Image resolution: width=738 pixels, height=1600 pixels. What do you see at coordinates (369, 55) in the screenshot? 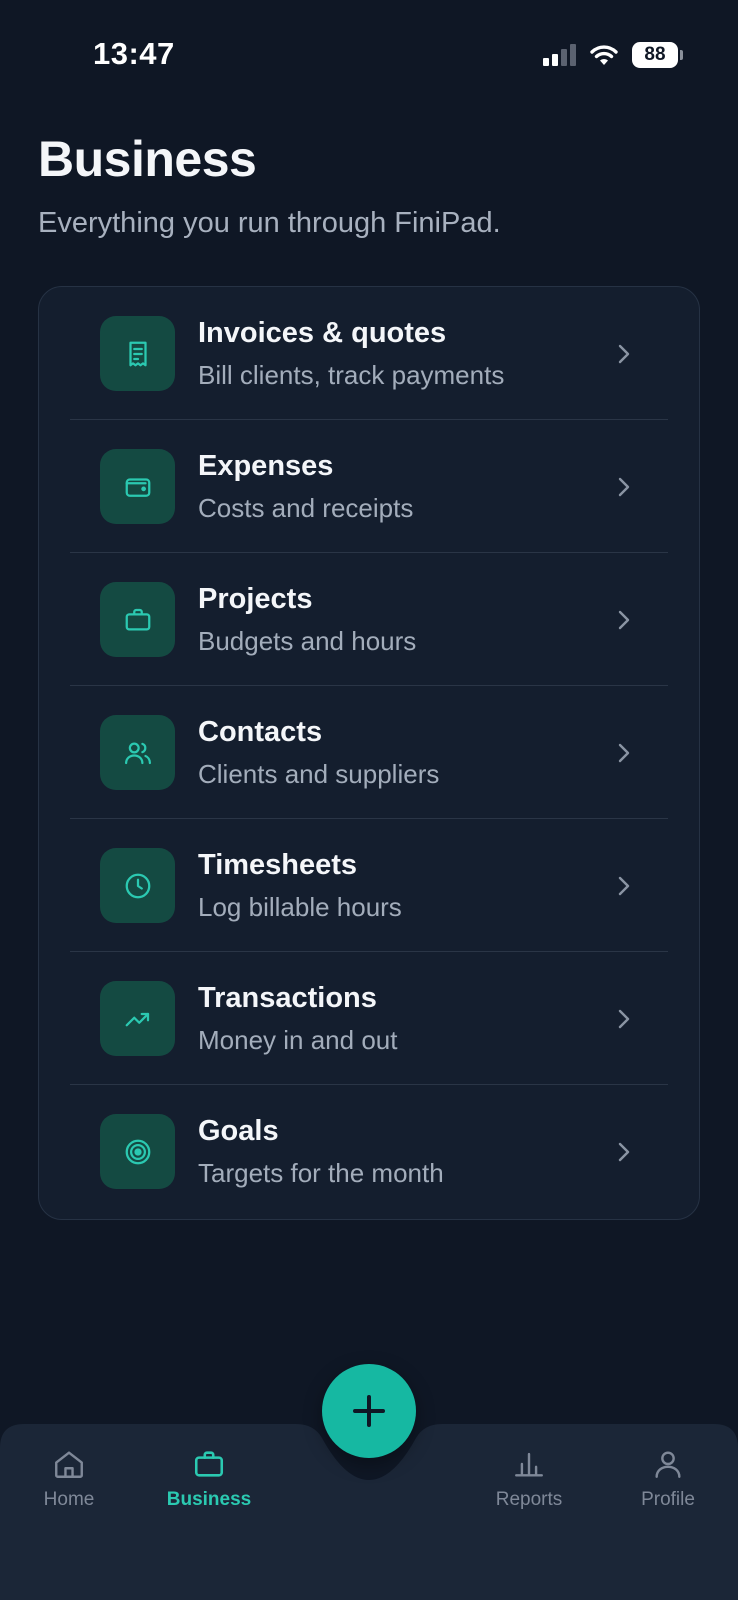
I see `status-bar: 13:47 88` at bounding box center [369, 55].